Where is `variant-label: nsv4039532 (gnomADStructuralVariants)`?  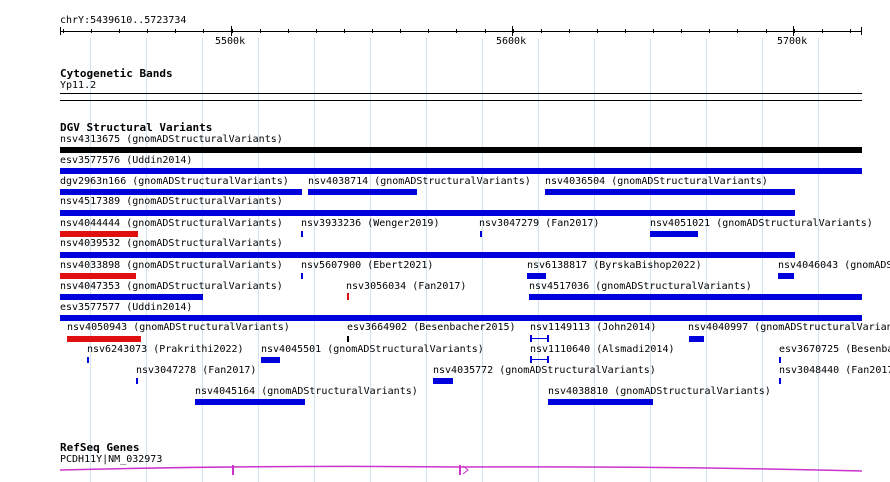 variant-label: nsv4039532 (gnomADStructuralVariants) is located at coordinates (171, 243).